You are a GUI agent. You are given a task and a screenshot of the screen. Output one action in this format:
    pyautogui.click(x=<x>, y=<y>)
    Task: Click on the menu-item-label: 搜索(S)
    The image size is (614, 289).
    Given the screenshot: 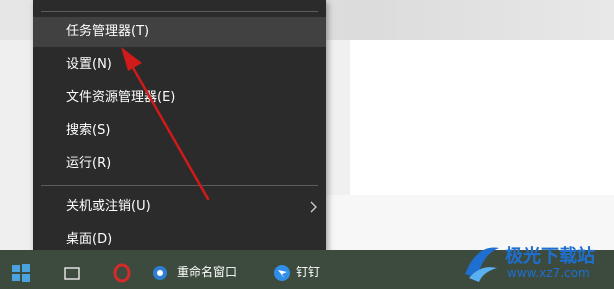 What is the action you would take?
    pyautogui.click(x=88, y=130)
    